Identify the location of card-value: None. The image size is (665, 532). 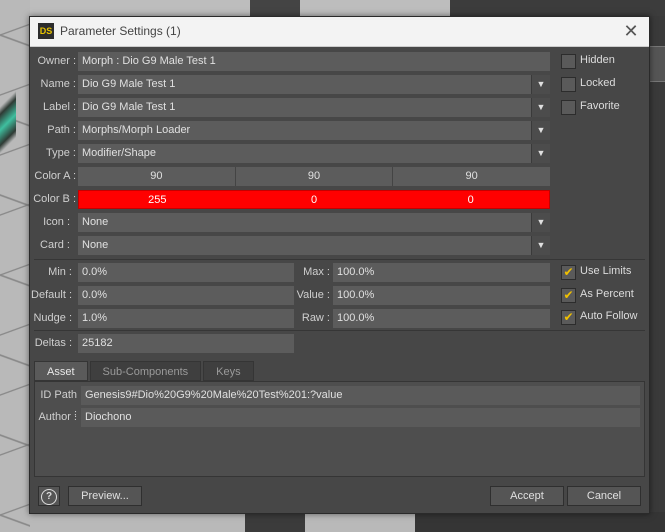
(95, 245).